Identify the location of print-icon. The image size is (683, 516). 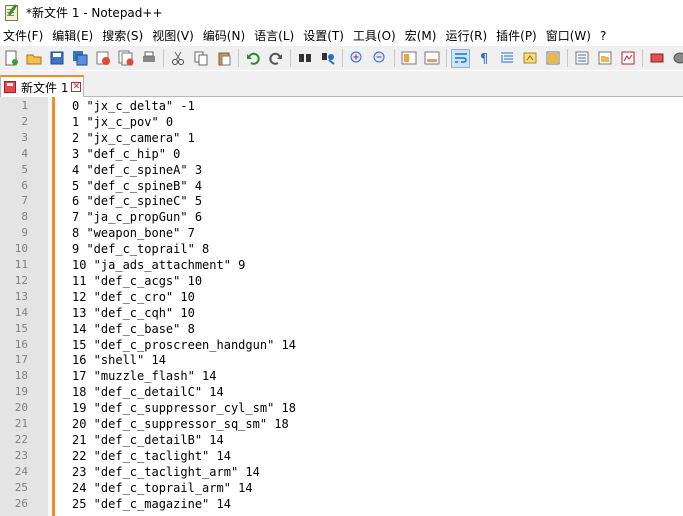
(148, 58).